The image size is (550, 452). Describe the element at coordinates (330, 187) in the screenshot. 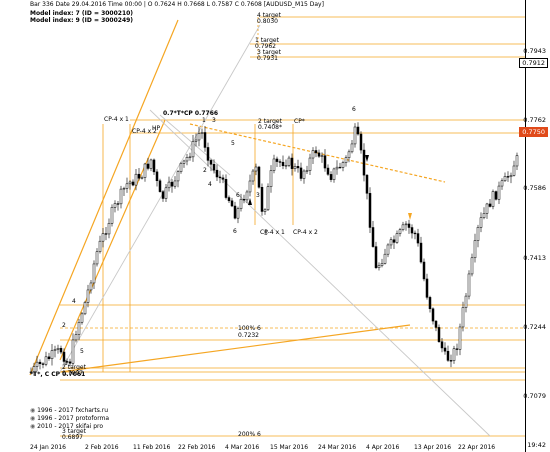

I see `arrows` at that location.